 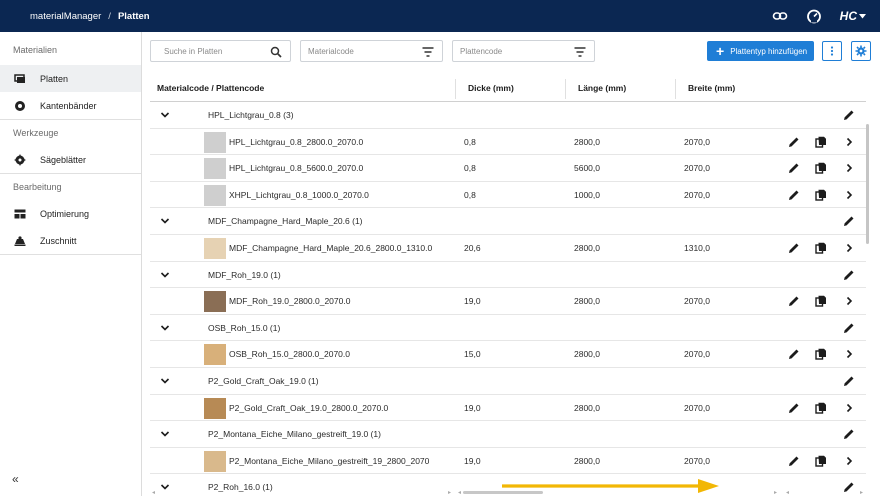 I want to click on column-header-code: Materialcode / Plattencode, so click(x=210, y=88).